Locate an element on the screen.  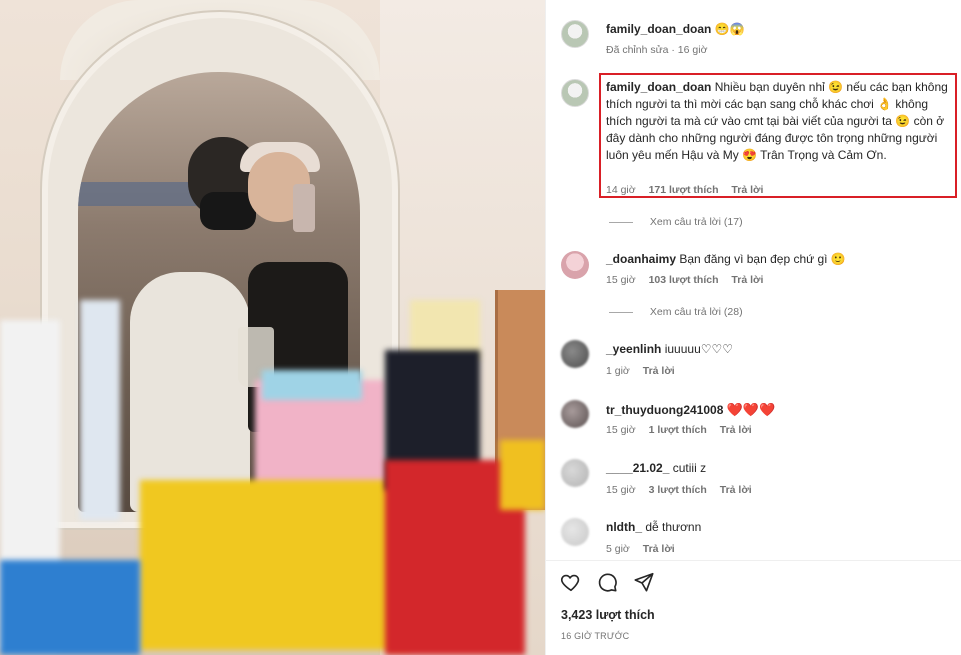
comment-text: cutiii z is located at coordinates (689, 468).